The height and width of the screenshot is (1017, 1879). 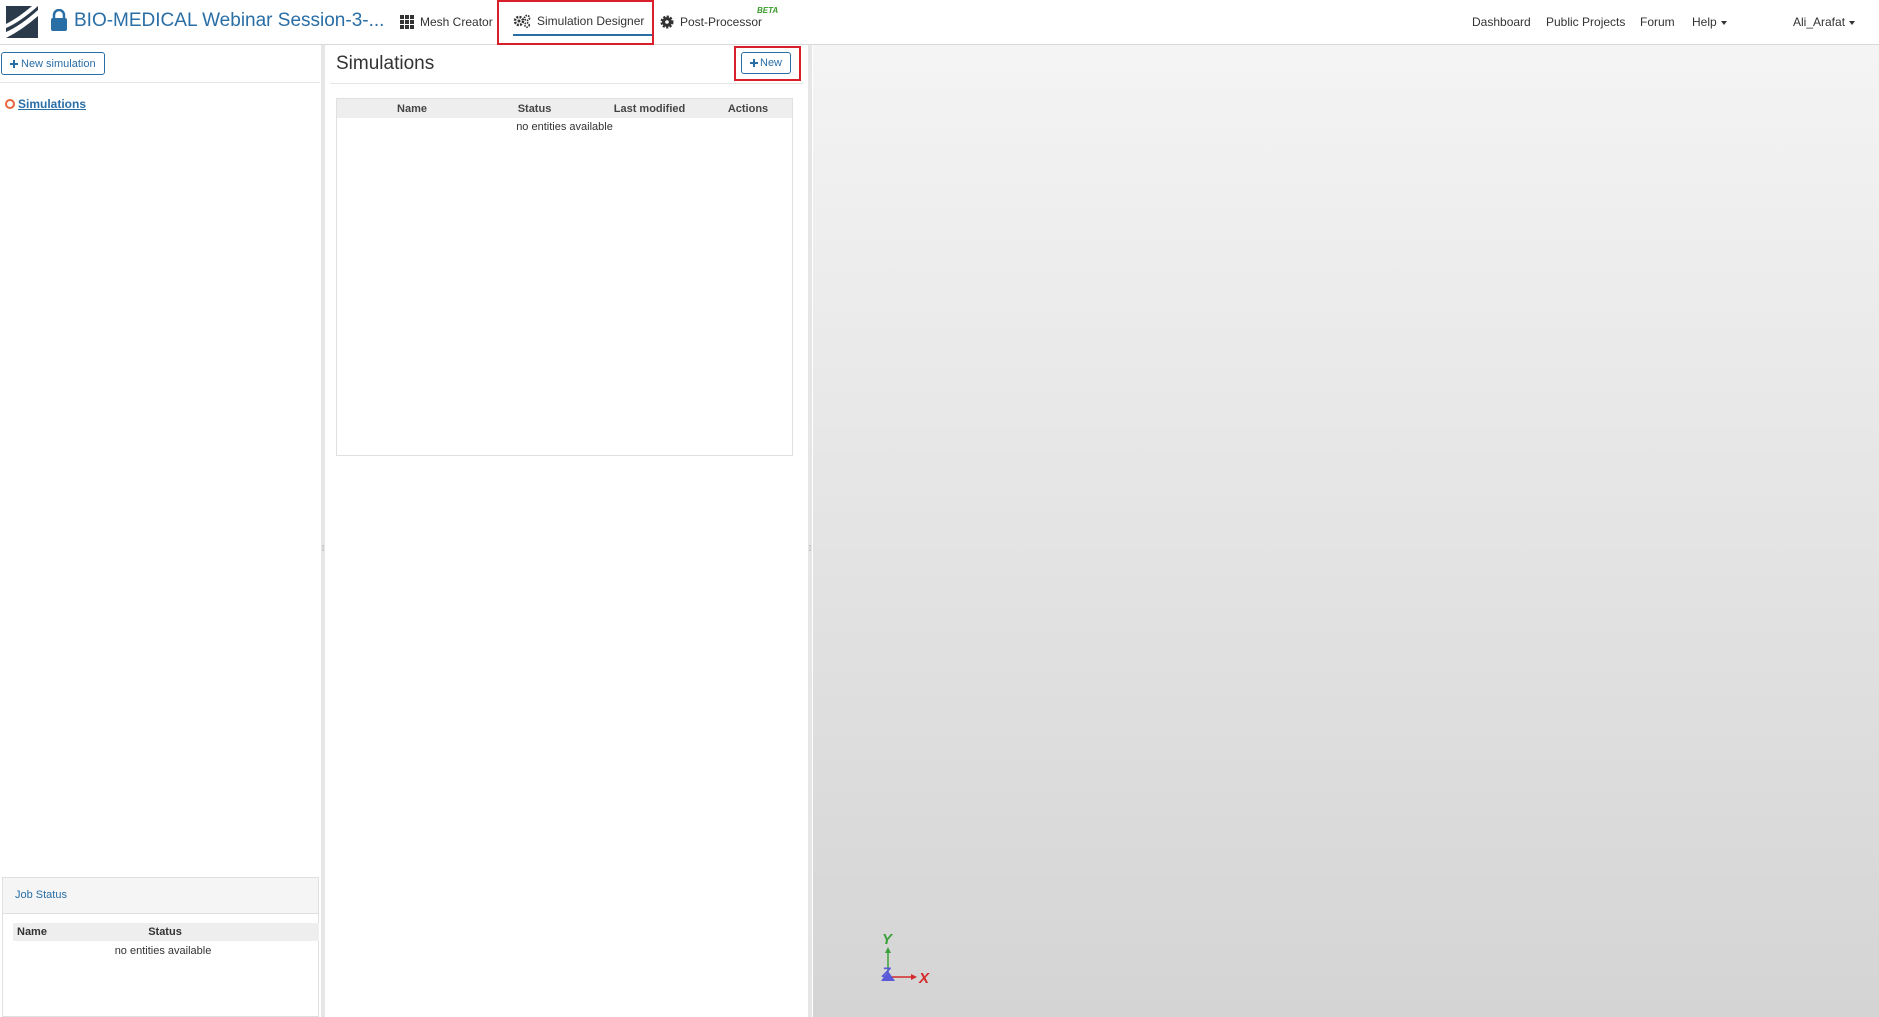 What do you see at coordinates (748, 109) in the screenshot?
I see `column-header-actions: Actions` at bounding box center [748, 109].